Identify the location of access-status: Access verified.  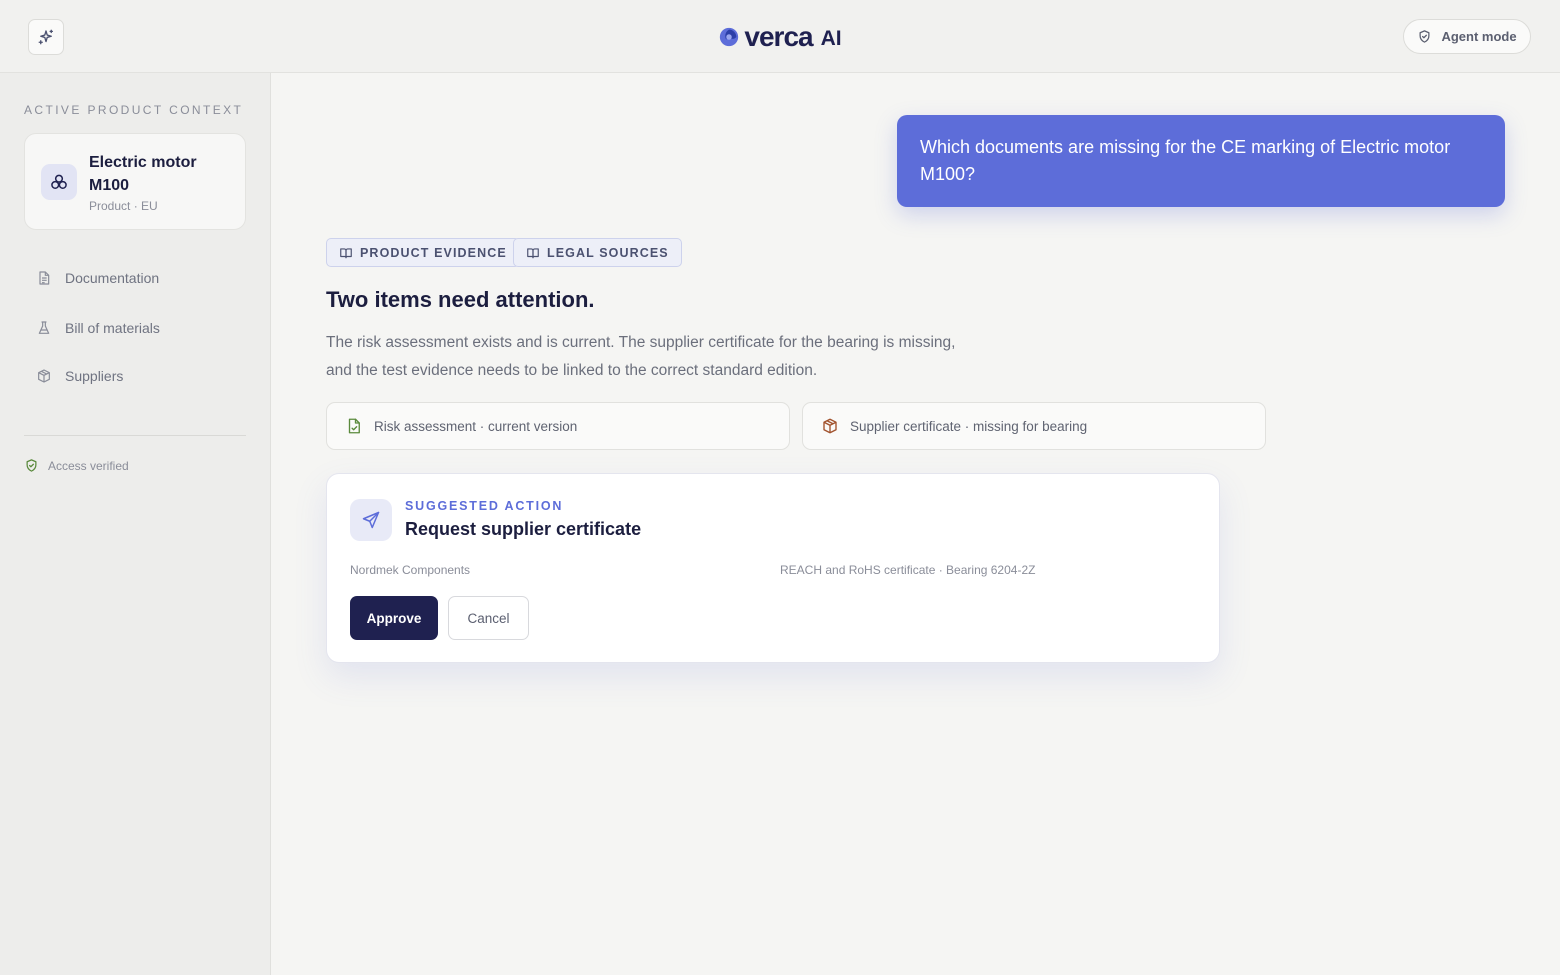
(76, 465).